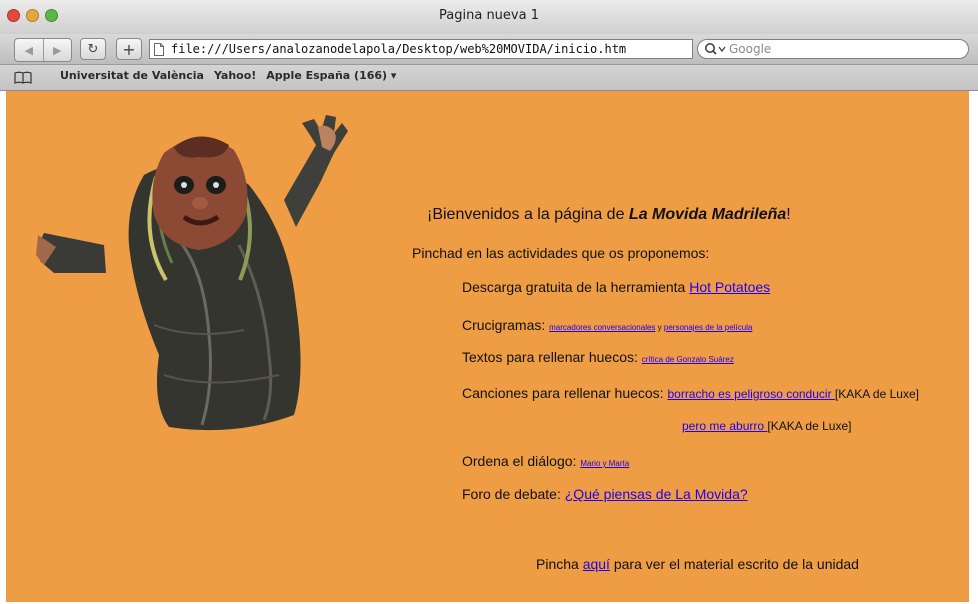  Describe the element at coordinates (506, 325) in the screenshot. I see `crucigramas-label: Crucigramas:` at that location.